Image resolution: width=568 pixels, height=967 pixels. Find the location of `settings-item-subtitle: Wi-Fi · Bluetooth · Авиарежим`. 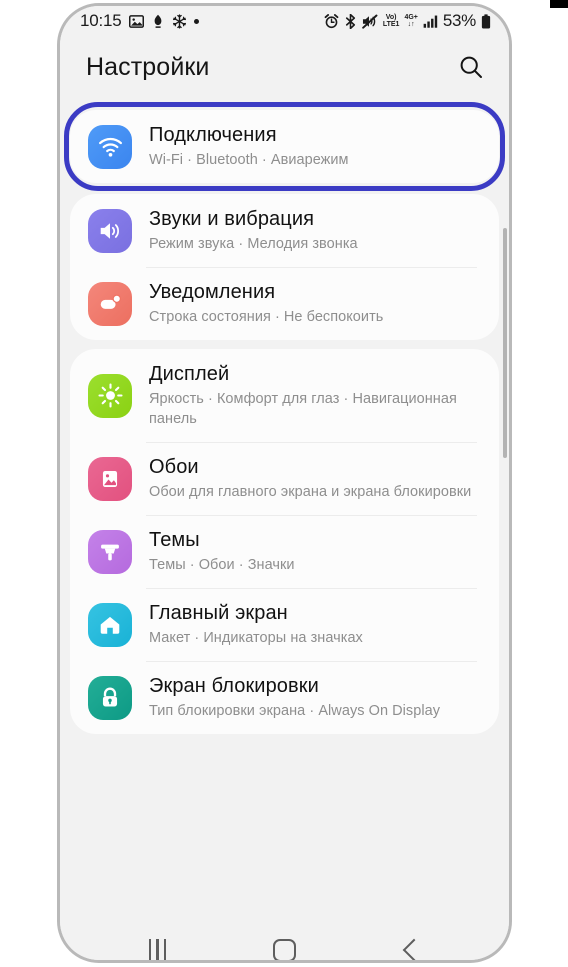

settings-item-subtitle: Wi-Fi · Bluetooth · Авиарежим is located at coordinates (249, 160).